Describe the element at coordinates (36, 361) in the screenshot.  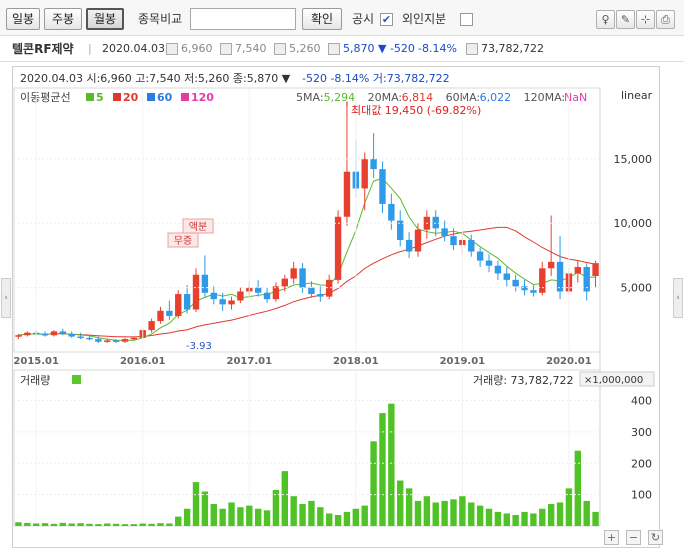
I see `time-tick-label-0: 2015.01` at that location.